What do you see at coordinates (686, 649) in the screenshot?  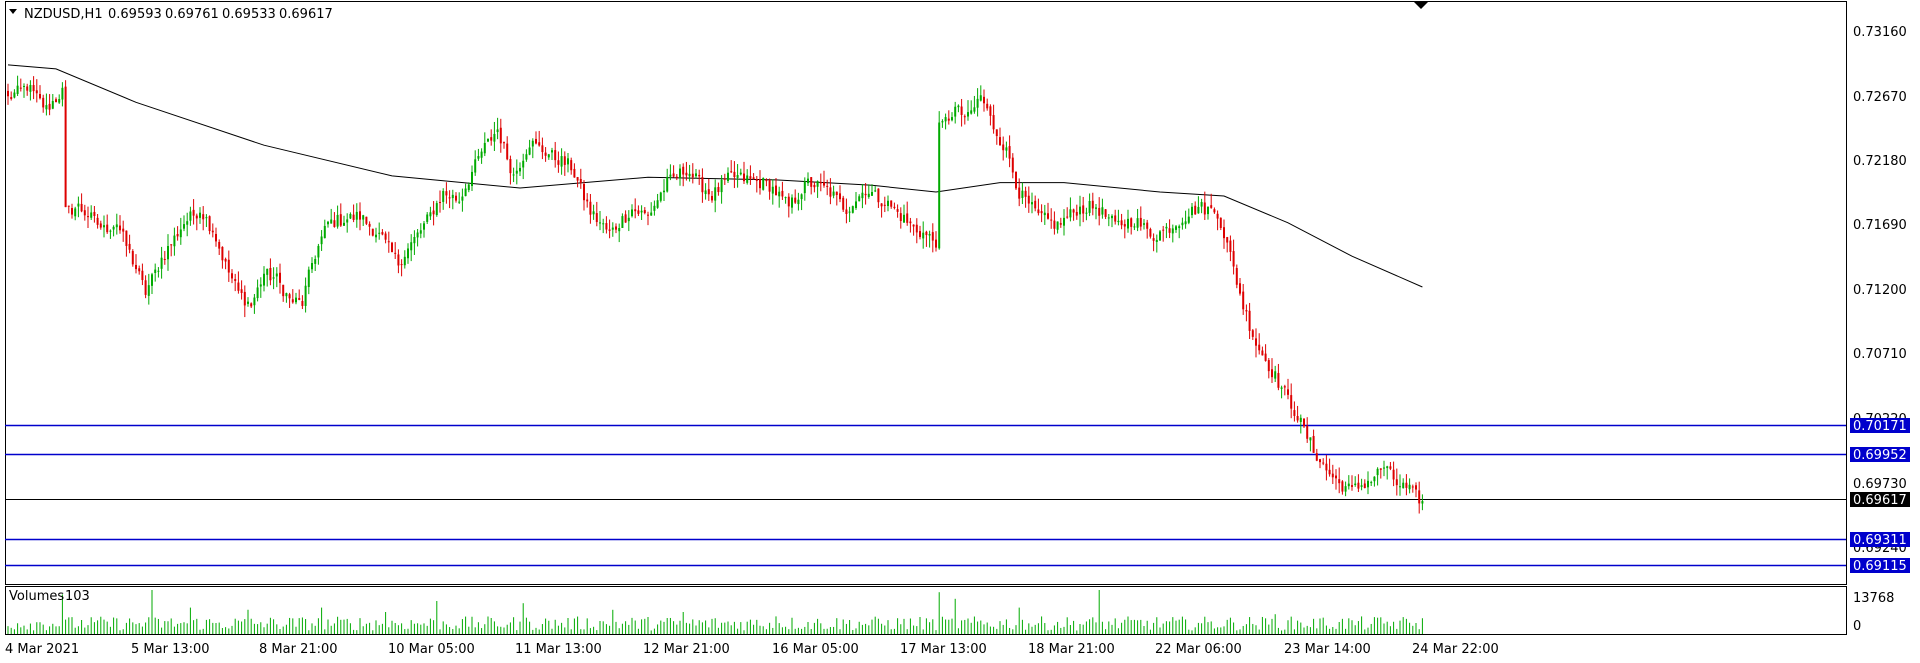 I see `time-tick: 12 Mar 21:00` at bounding box center [686, 649].